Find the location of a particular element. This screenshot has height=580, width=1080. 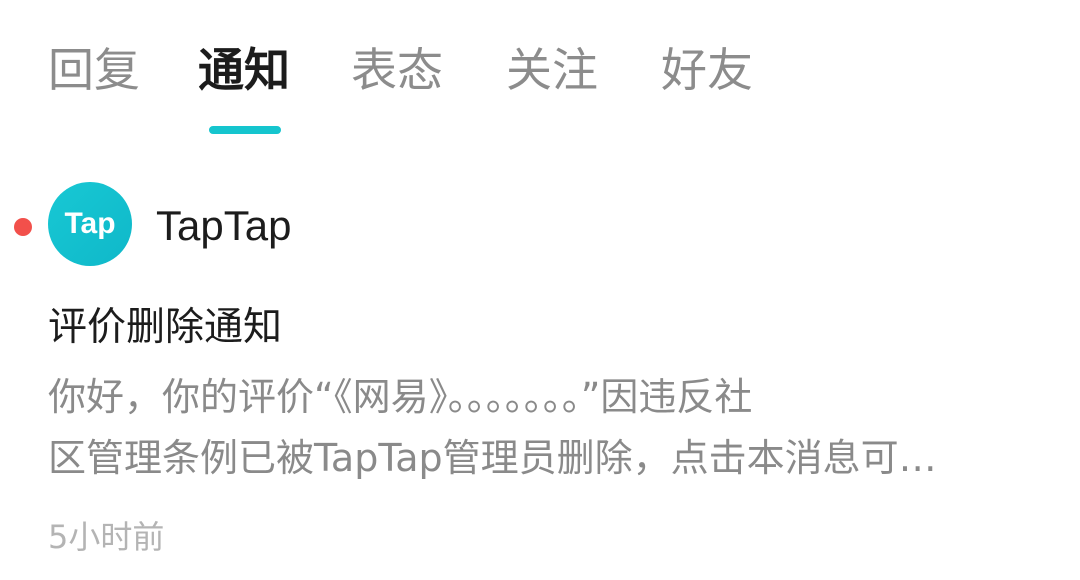

tab-reactions: 表态 is located at coordinates (397, 70).